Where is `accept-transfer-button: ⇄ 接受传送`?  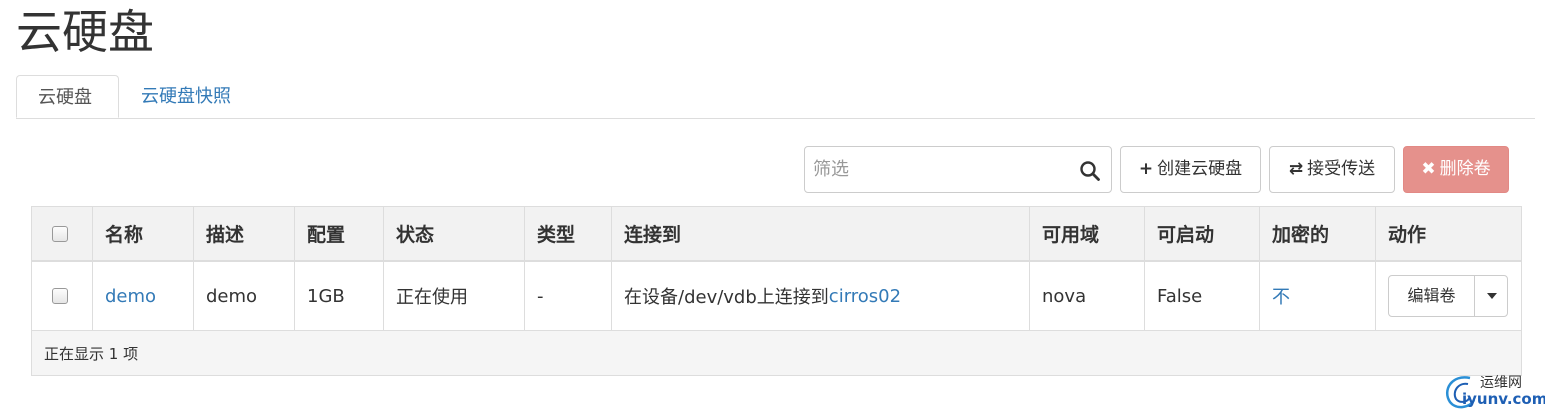 accept-transfer-button: ⇄ 接受传送 is located at coordinates (1332, 169).